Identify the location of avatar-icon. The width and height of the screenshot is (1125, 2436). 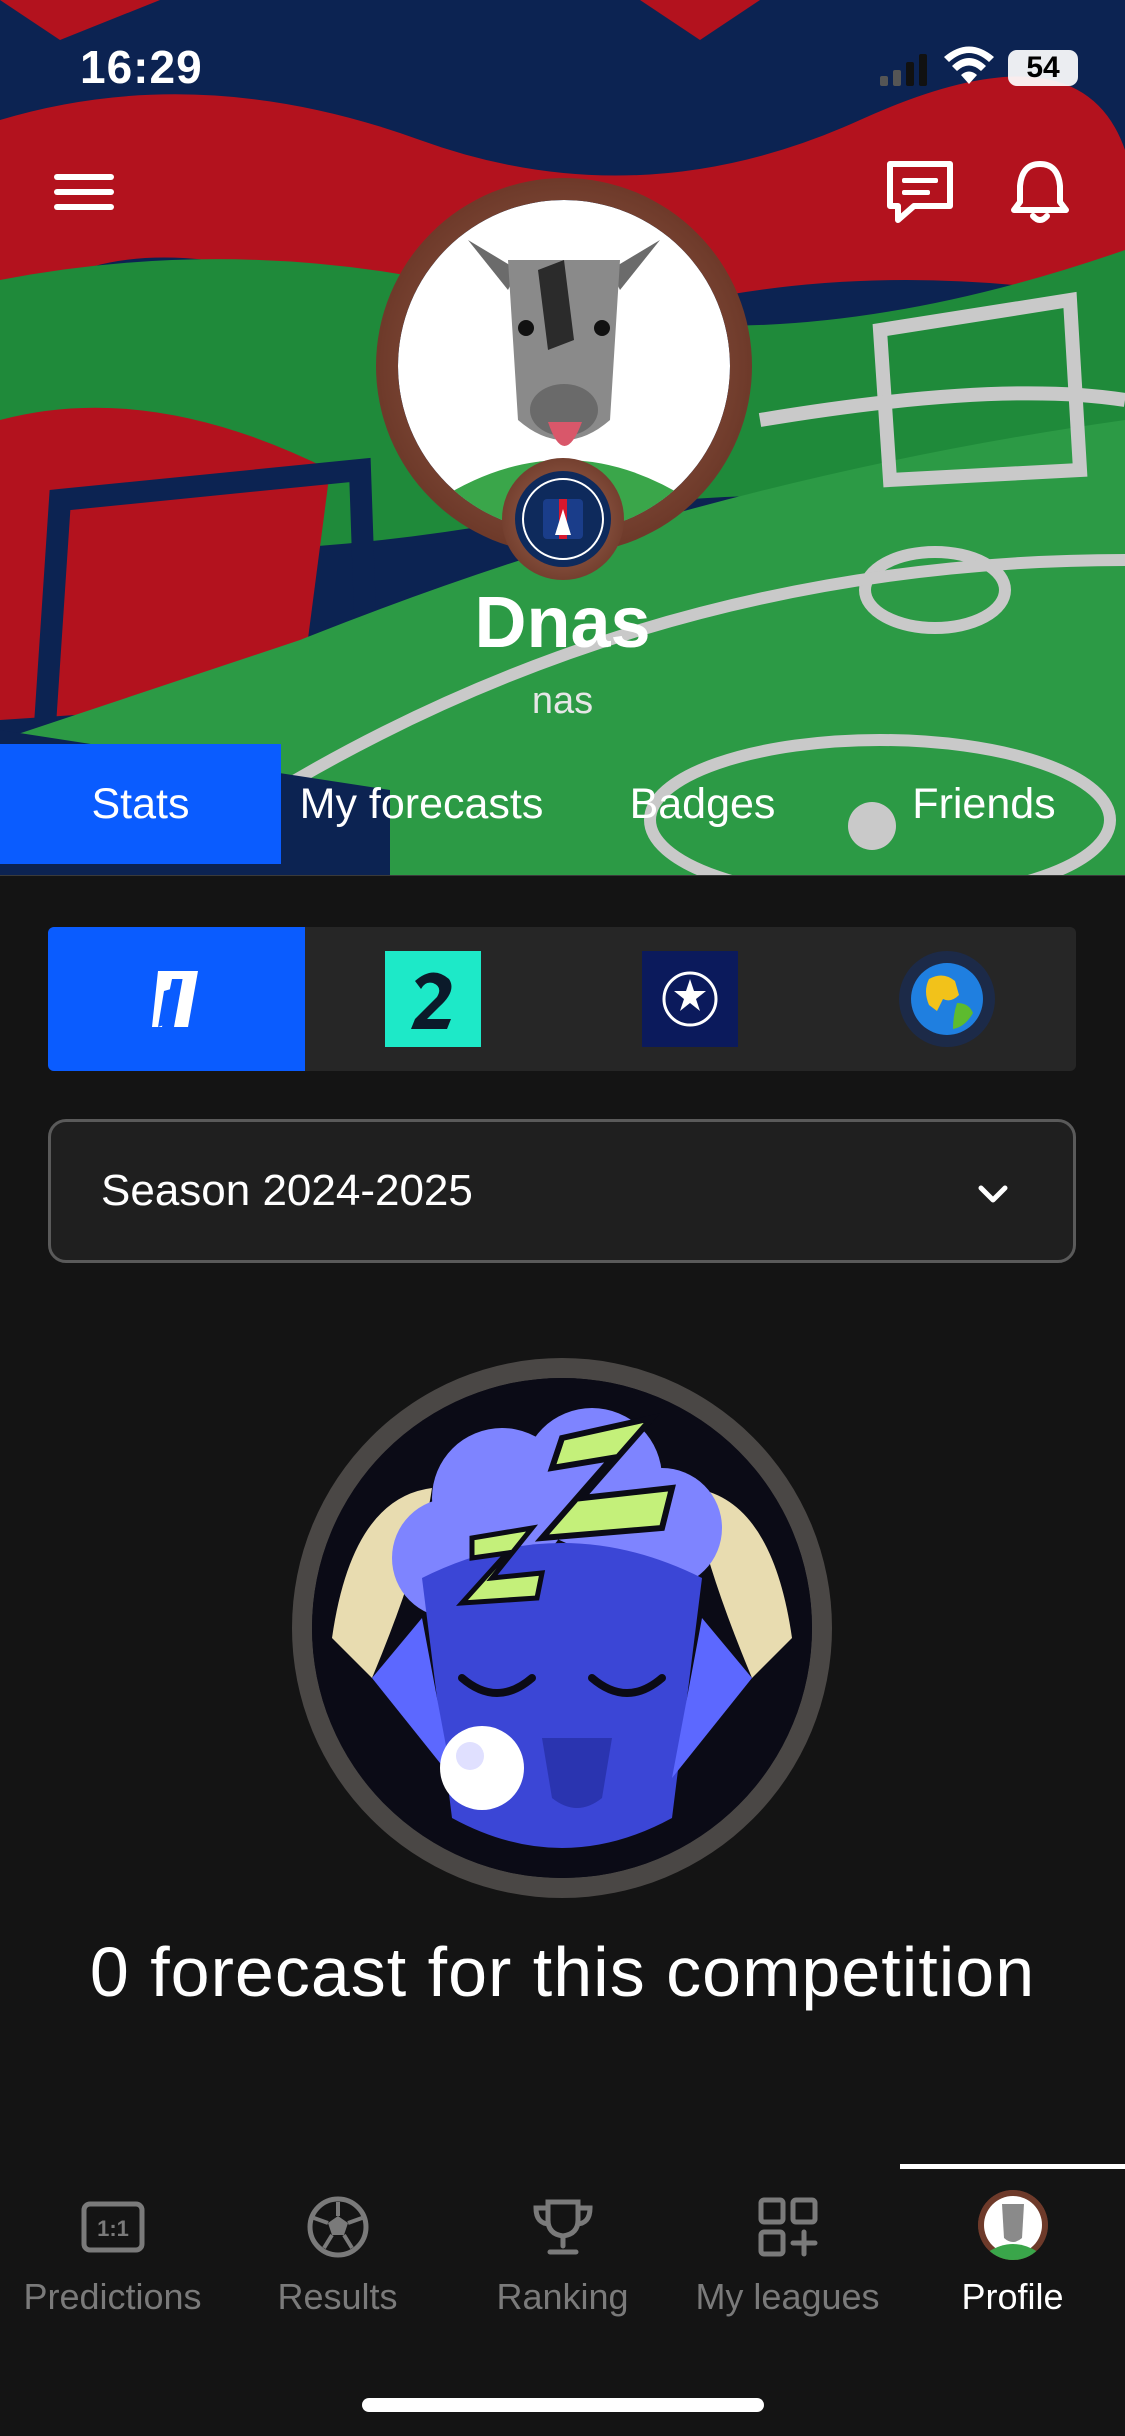
(1013, 2225).